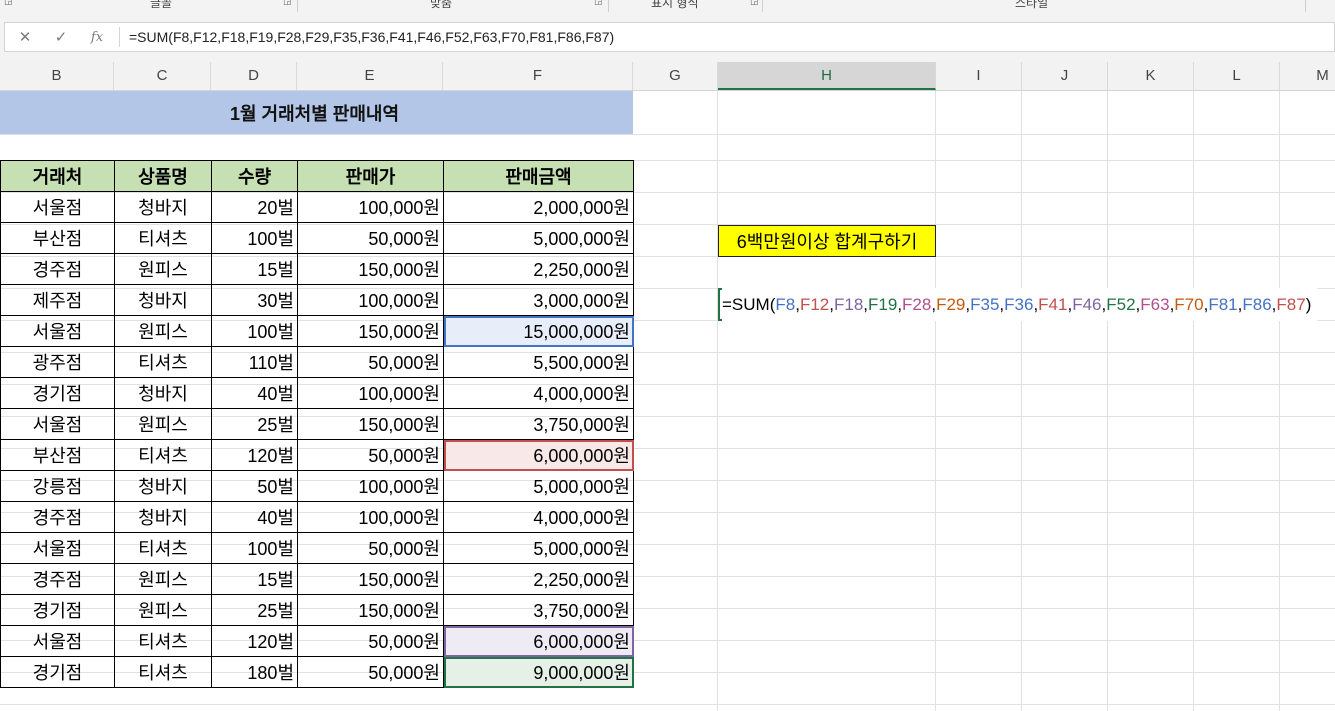 The height and width of the screenshot is (711, 1335). Describe the element at coordinates (254, 300) in the screenshot. I see `cell-quantity: 30벌` at that location.